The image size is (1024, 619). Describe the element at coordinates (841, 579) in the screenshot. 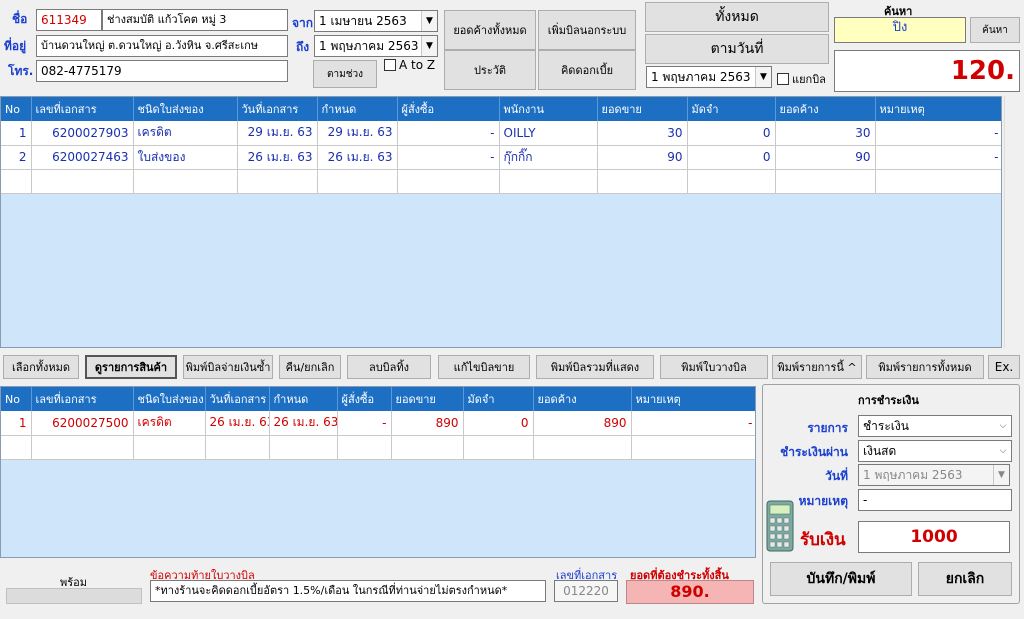

I see `save-print-button: บันทึก/พิมพ์` at that location.